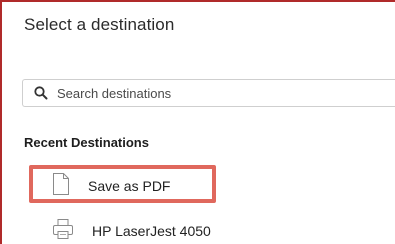  Describe the element at coordinates (122, 184) in the screenshot. I see `highlight-box` at that location.